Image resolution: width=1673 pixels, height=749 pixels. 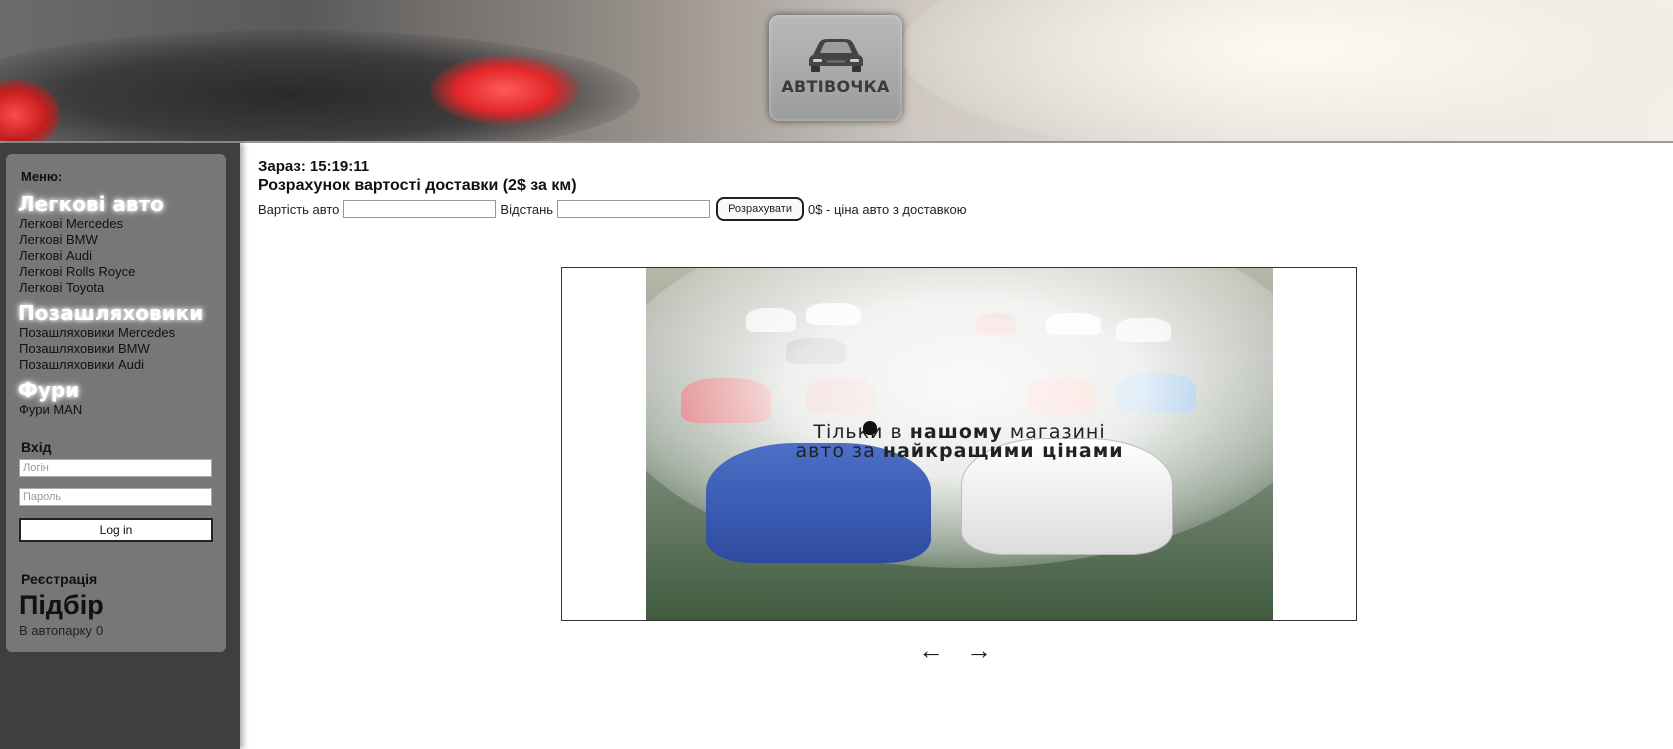 I want to click on slider-prev-arrow-icon: ←, so click(x=942, y=650).